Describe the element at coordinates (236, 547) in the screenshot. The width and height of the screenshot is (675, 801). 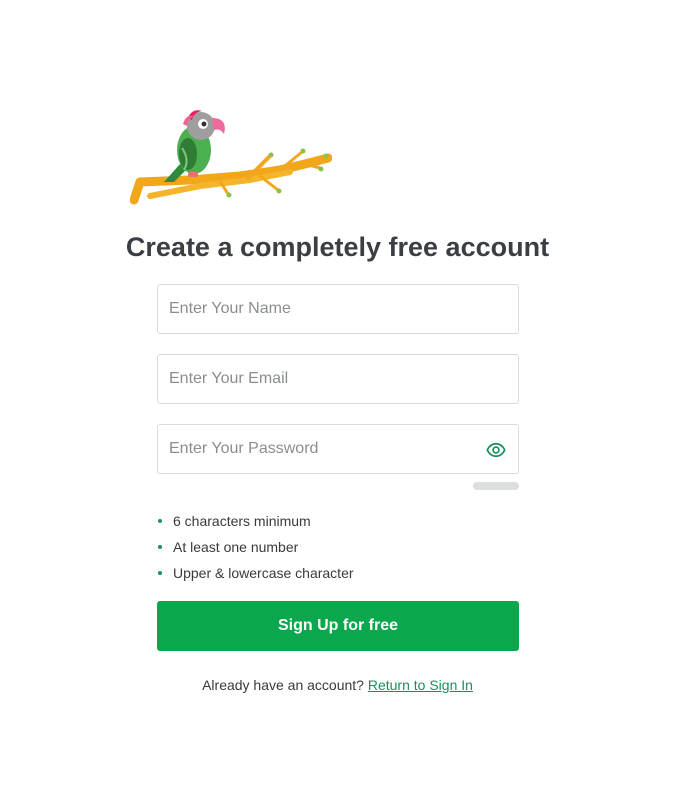
I see `rule-label: At least one number` at that location.